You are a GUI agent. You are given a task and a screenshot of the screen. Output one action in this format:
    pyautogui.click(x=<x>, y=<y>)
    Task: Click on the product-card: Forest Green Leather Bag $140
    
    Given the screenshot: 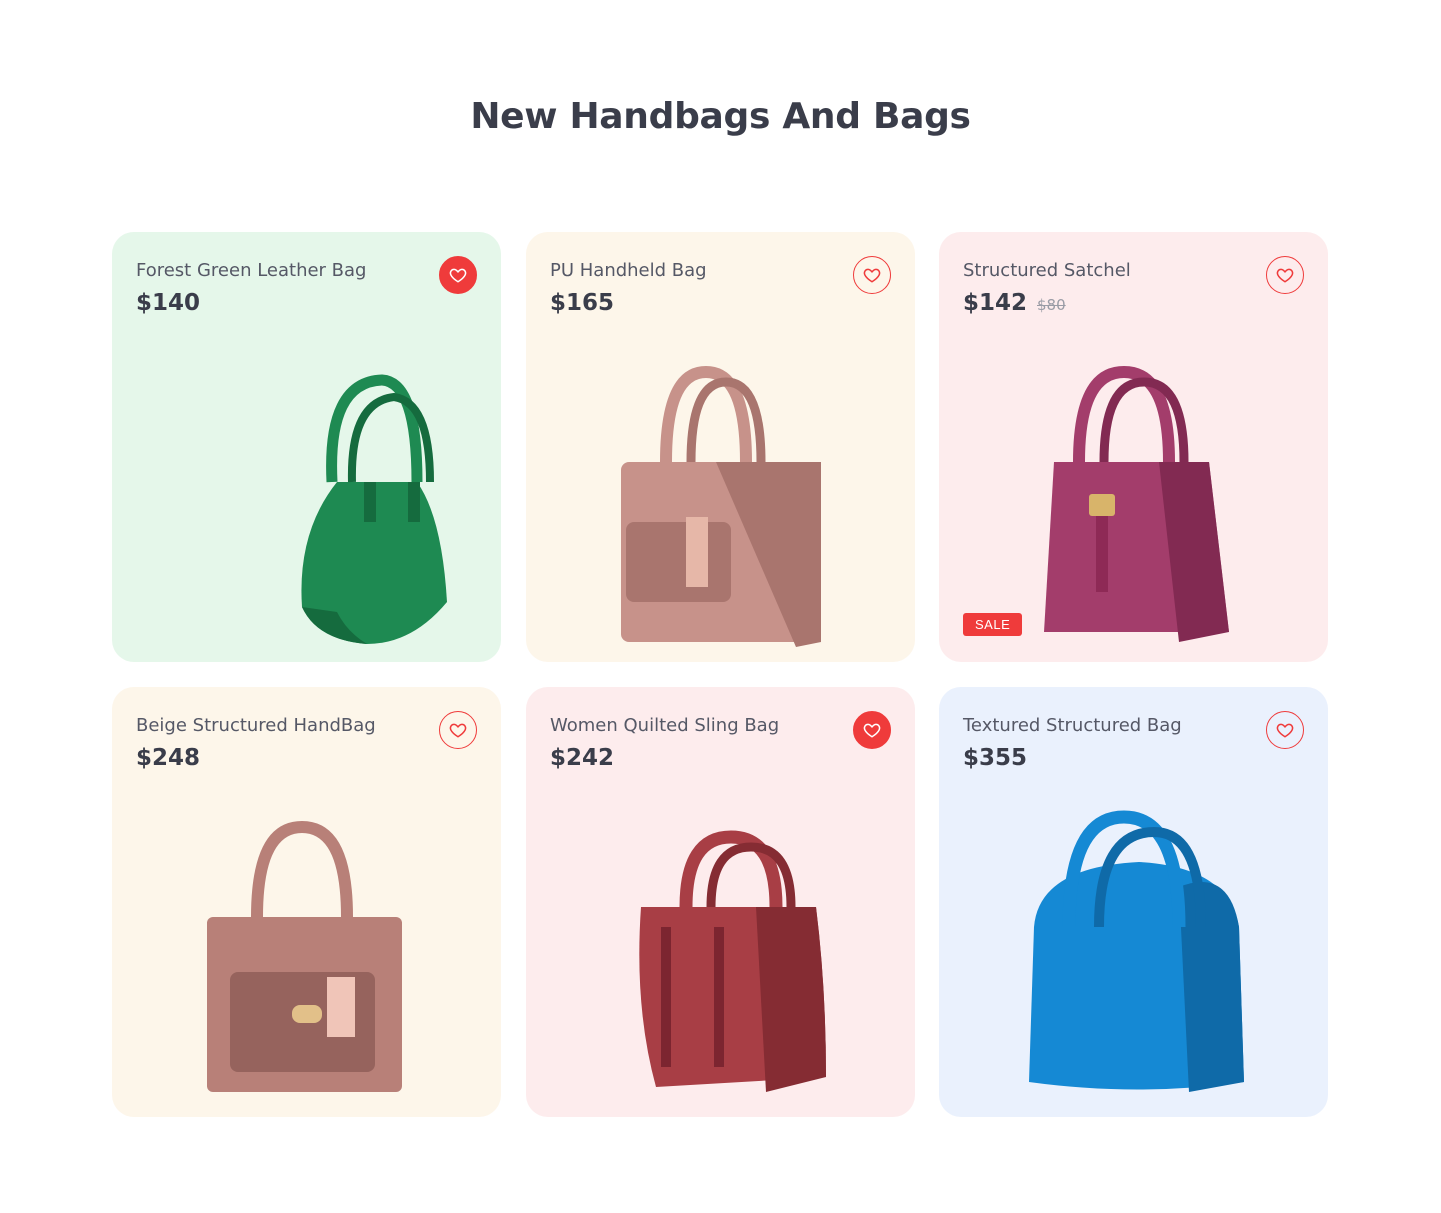 What is the action you would take?
    pyautogui.click(x=306, y=447)
    